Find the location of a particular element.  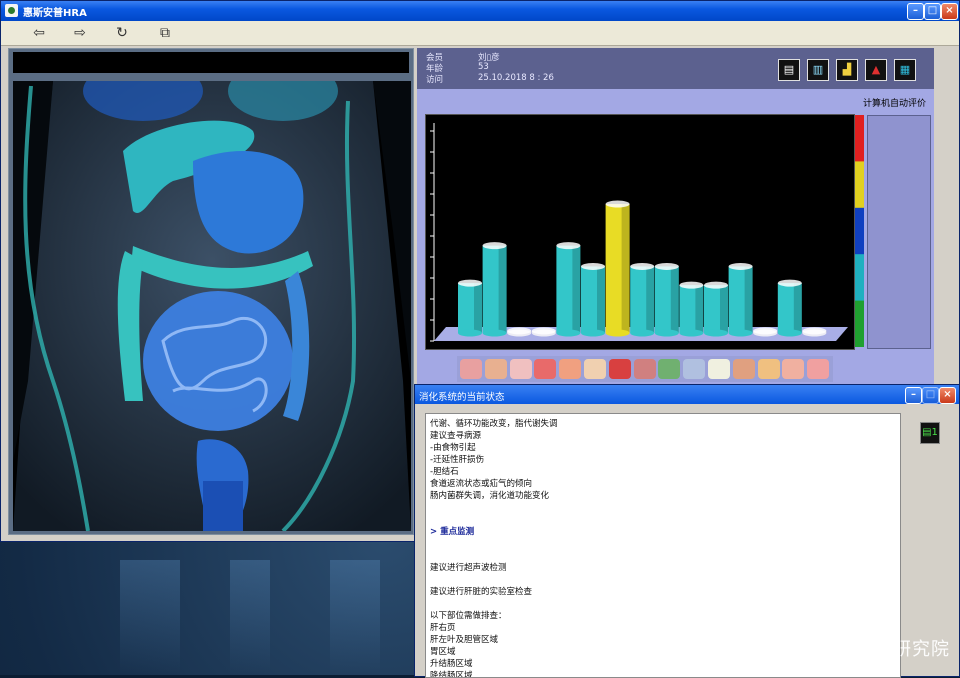

head-icon is located at coordinates (768, 369).